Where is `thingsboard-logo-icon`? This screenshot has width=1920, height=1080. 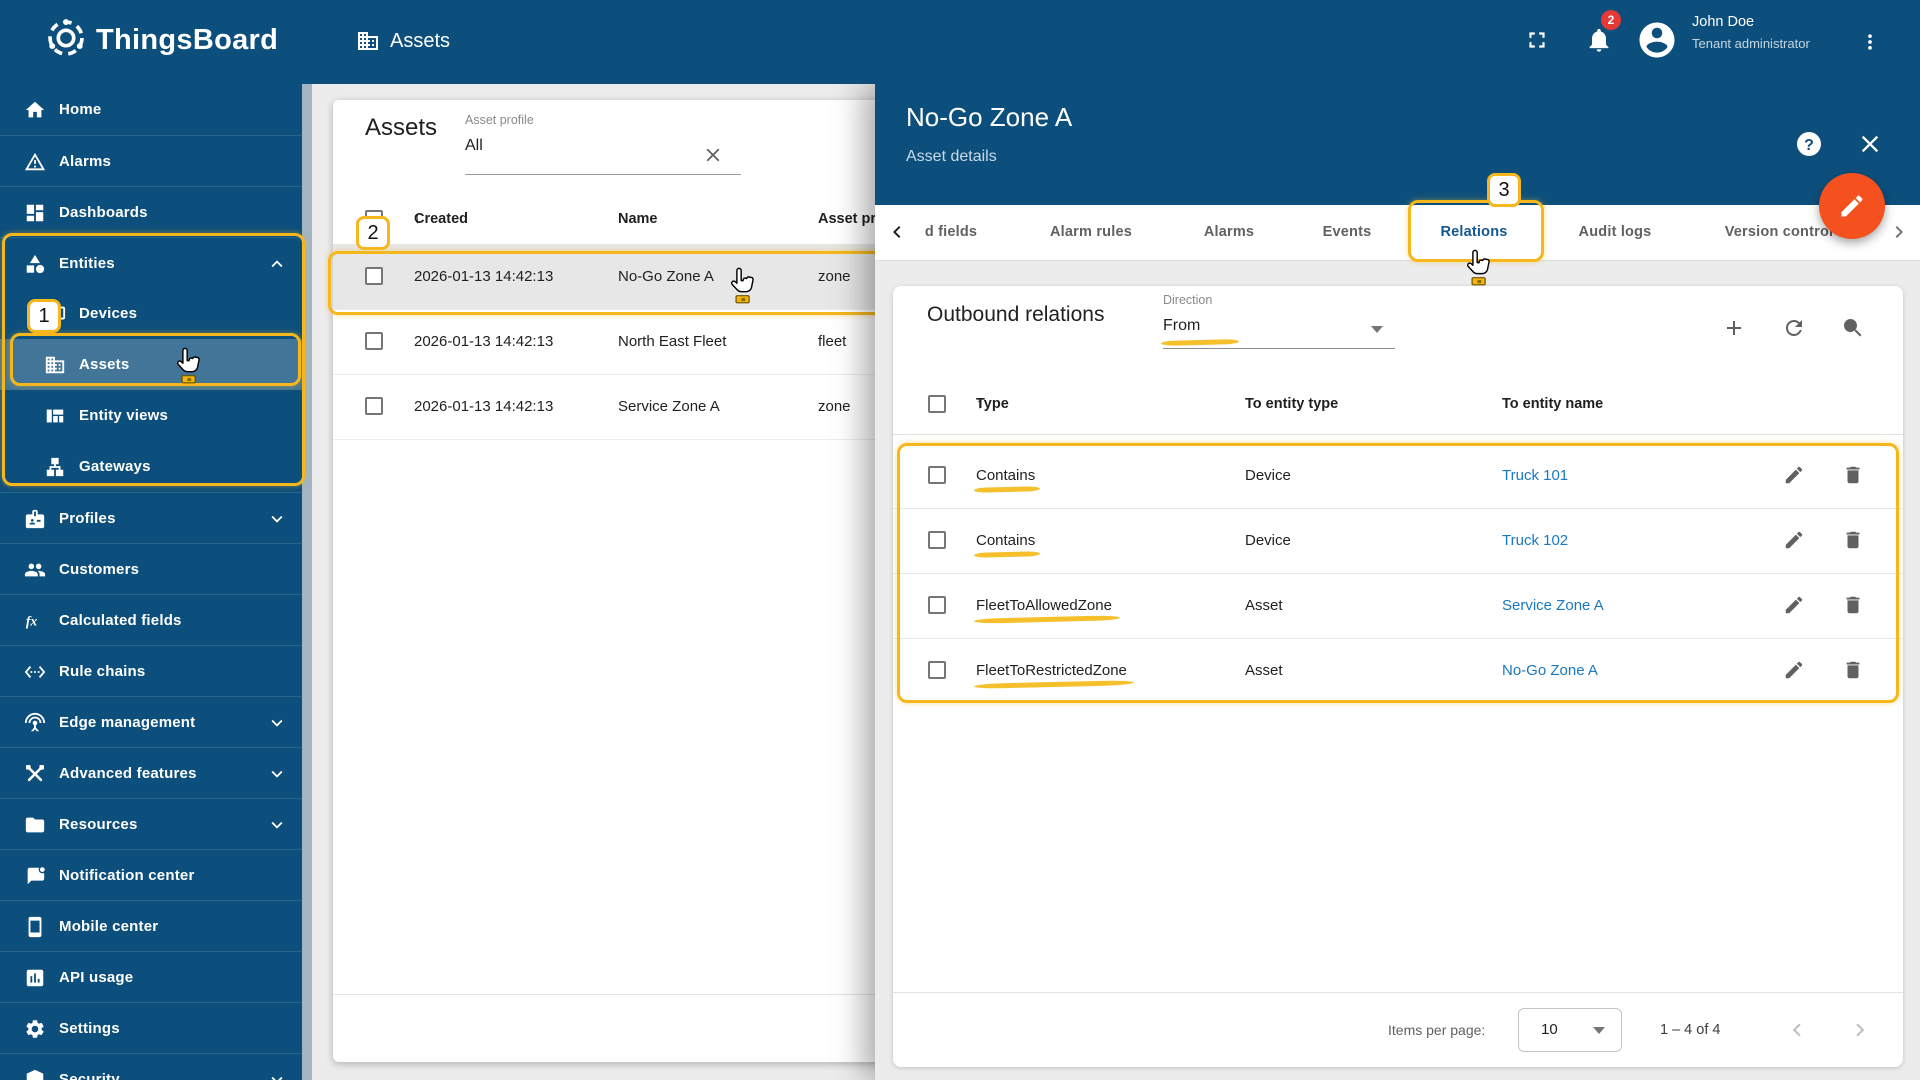
thingsboard-logo-icon is located at coordinates (66, 37).